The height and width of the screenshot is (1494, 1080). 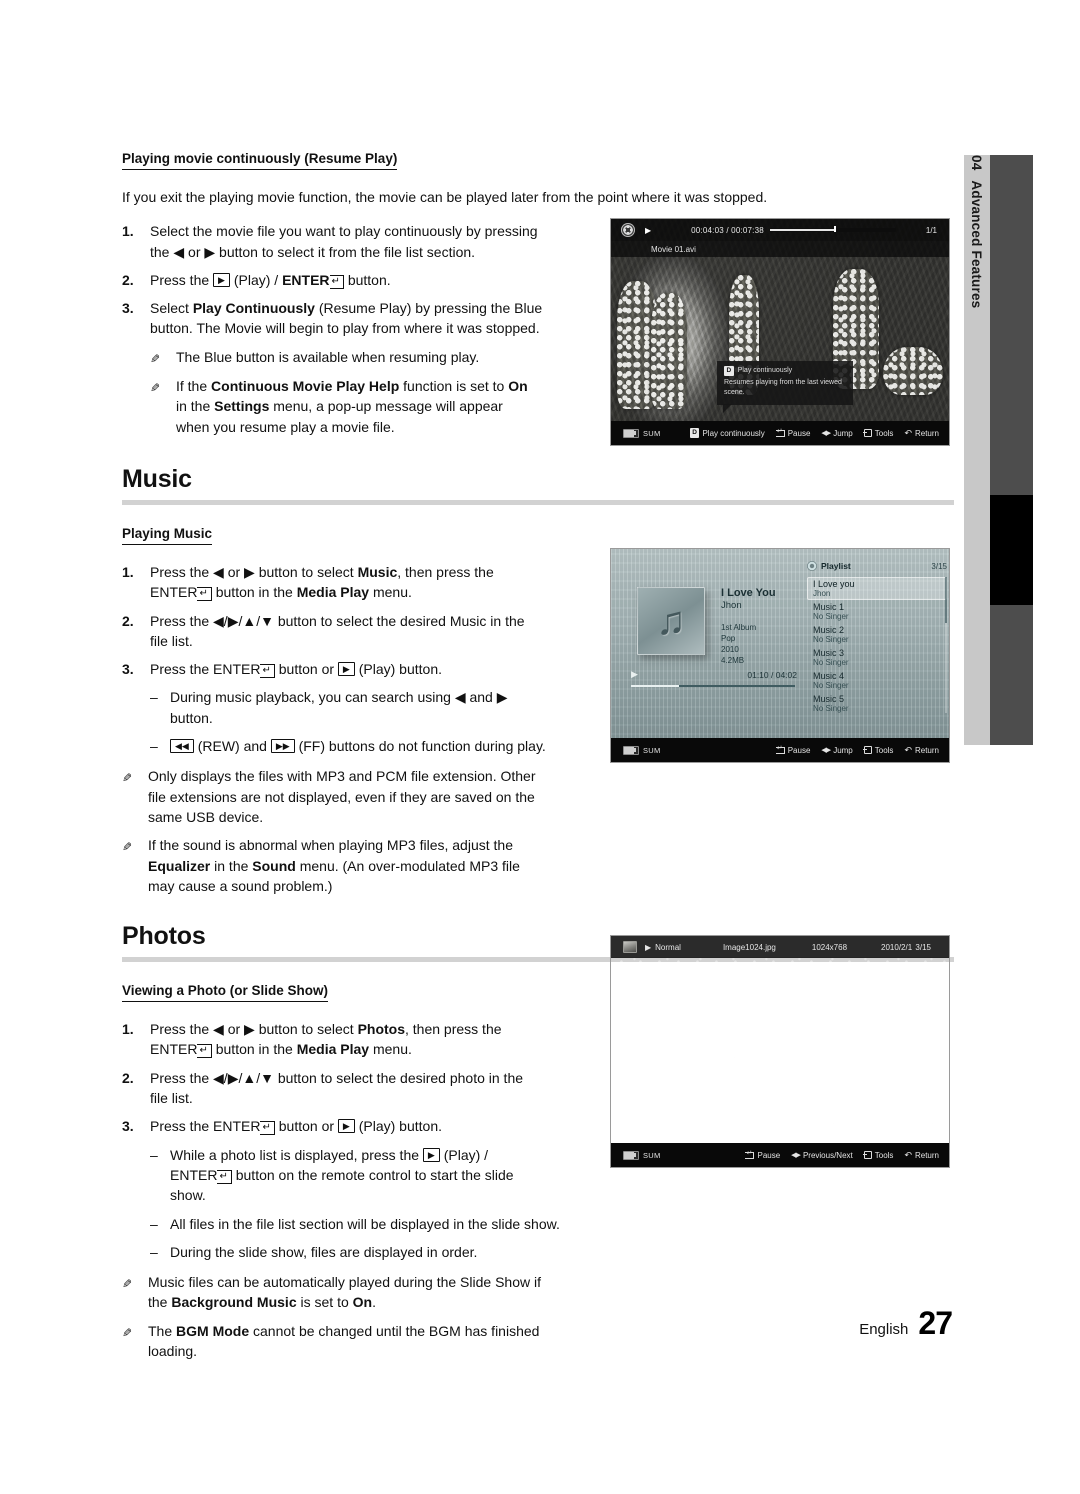 What do you see at coordinates (877, 680) in the screenshot?
I see `playlist-item: Music 4 No Singer` at bounding box center [877, 680].